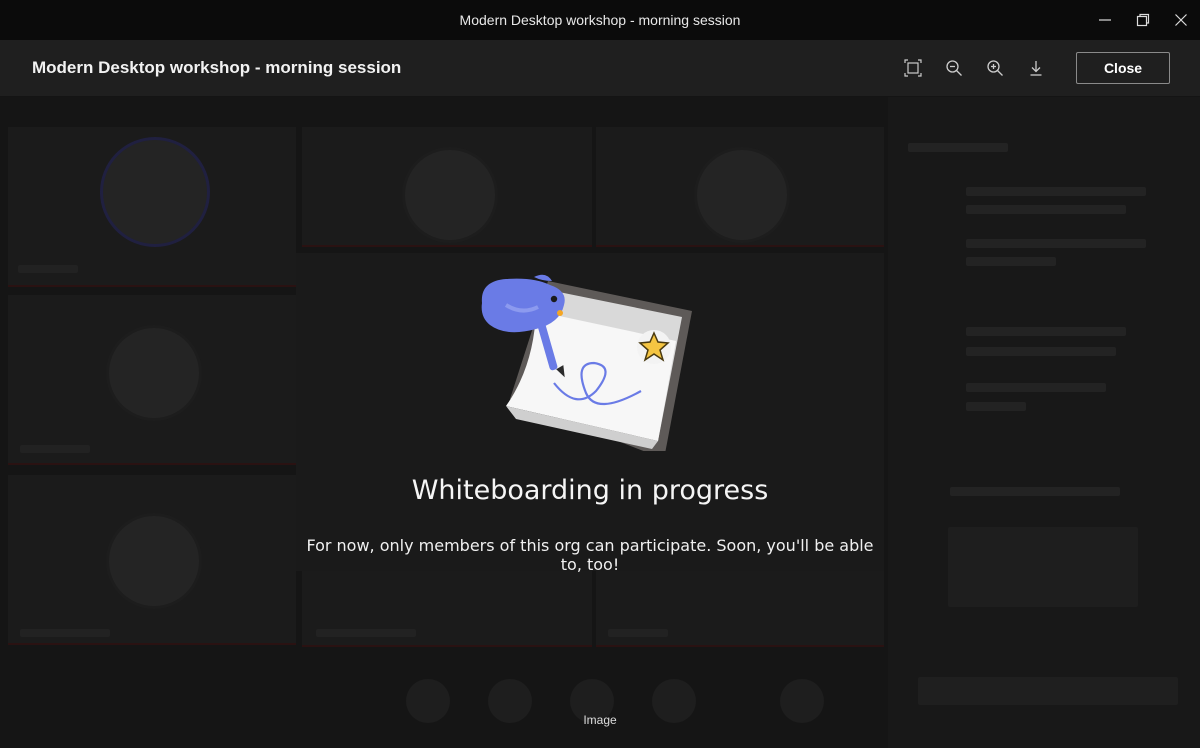  I want to click on zoom-out-button, so click(954, 68).